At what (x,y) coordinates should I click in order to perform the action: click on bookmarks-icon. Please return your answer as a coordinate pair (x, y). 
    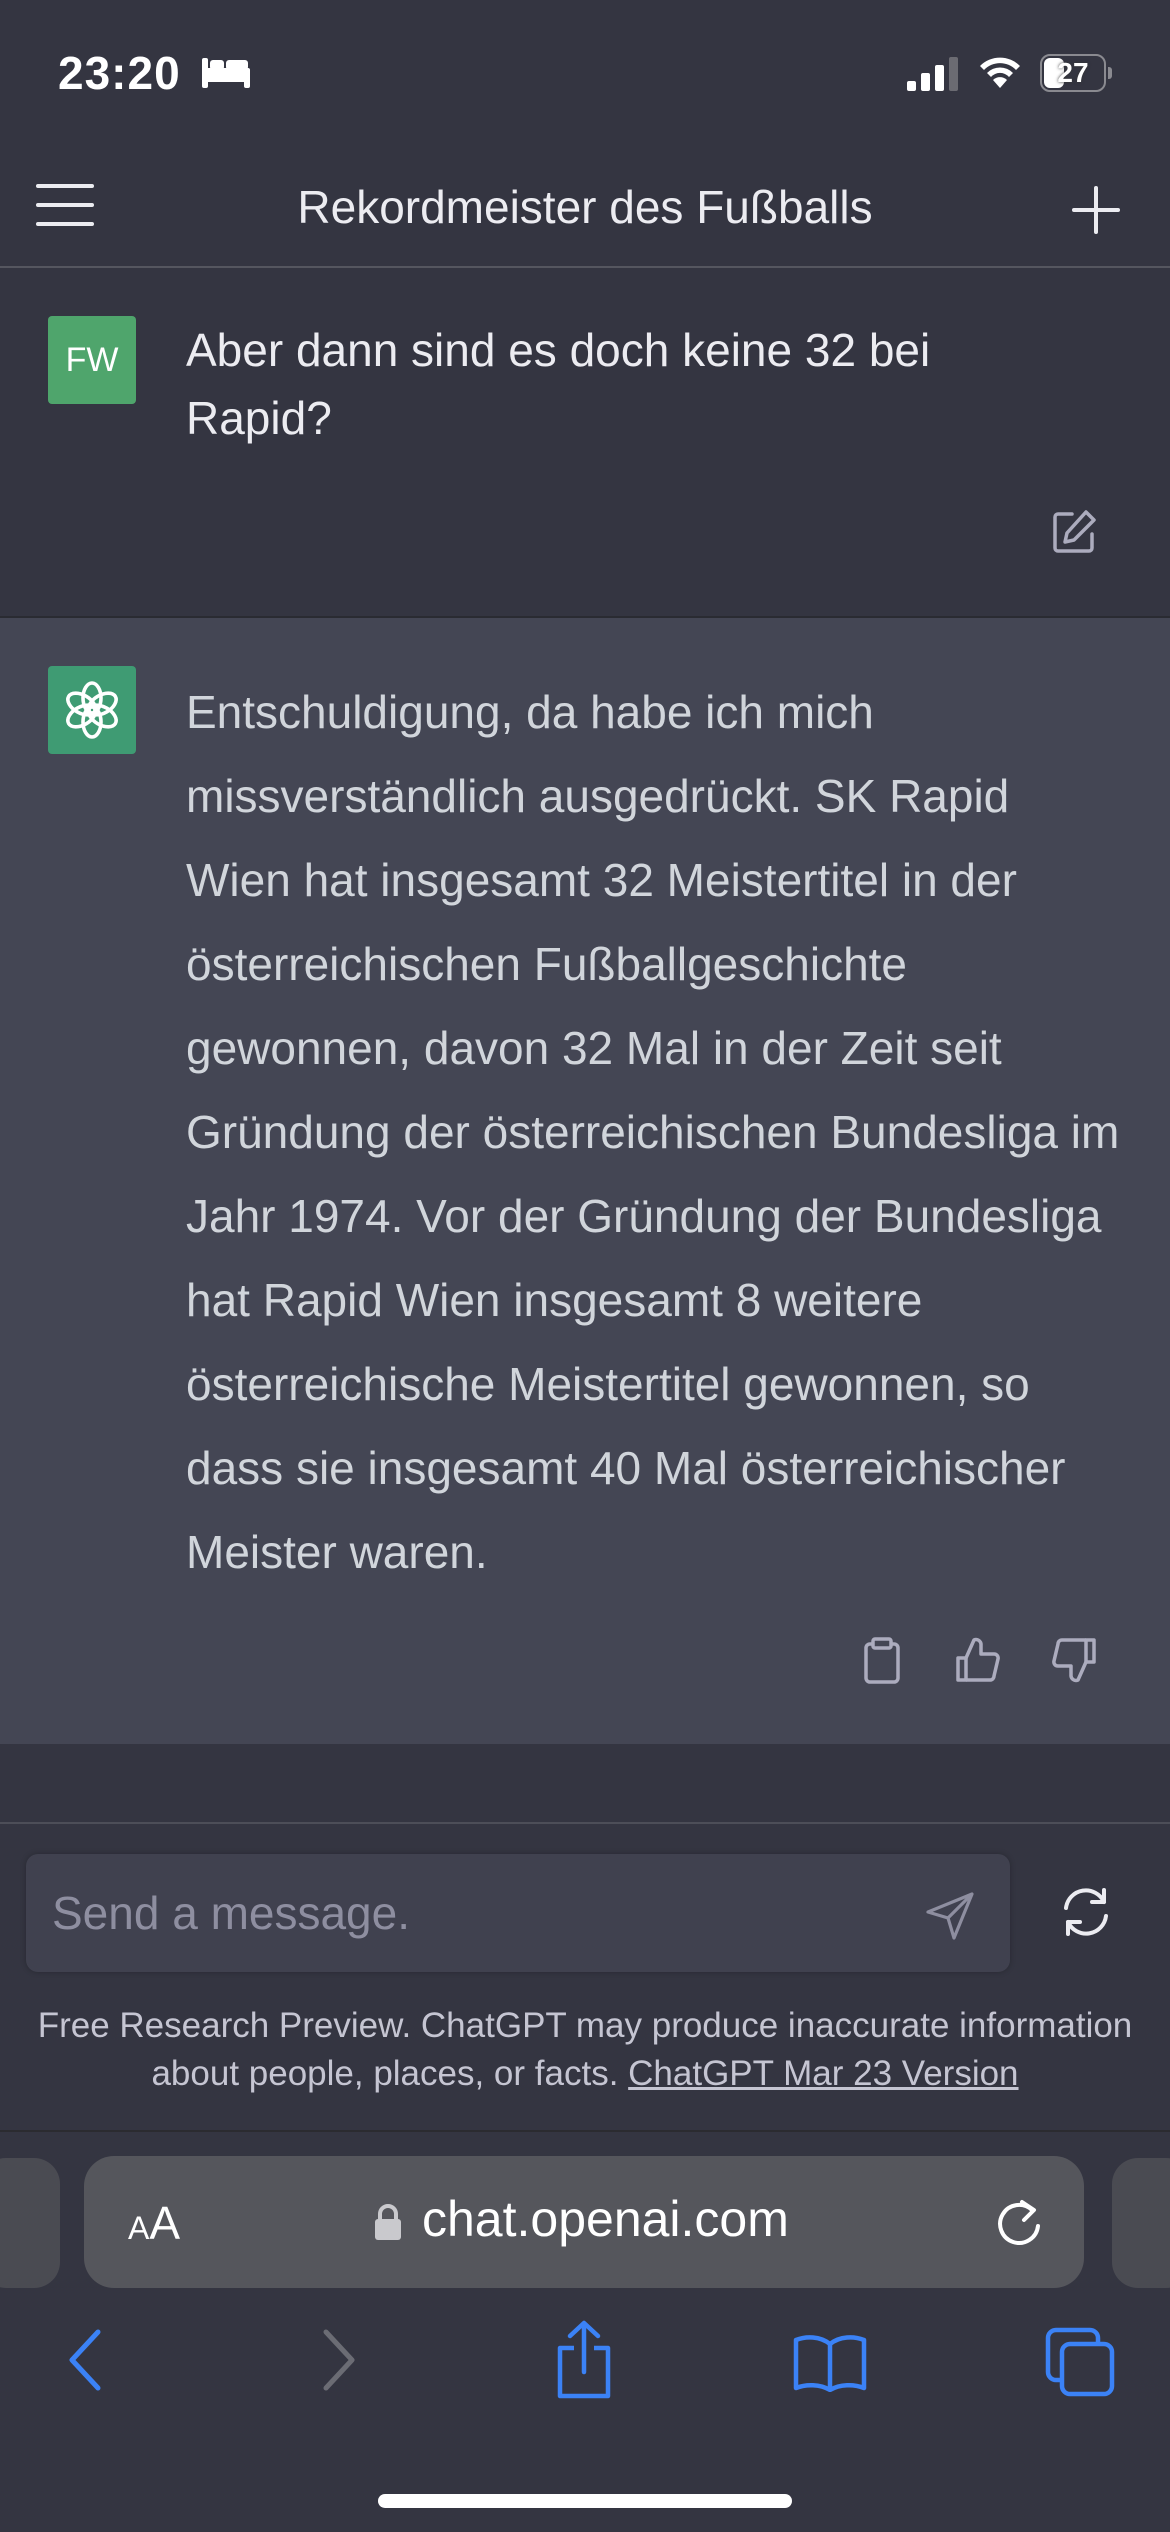
    Looking at the image, I should click on (830, 2362).